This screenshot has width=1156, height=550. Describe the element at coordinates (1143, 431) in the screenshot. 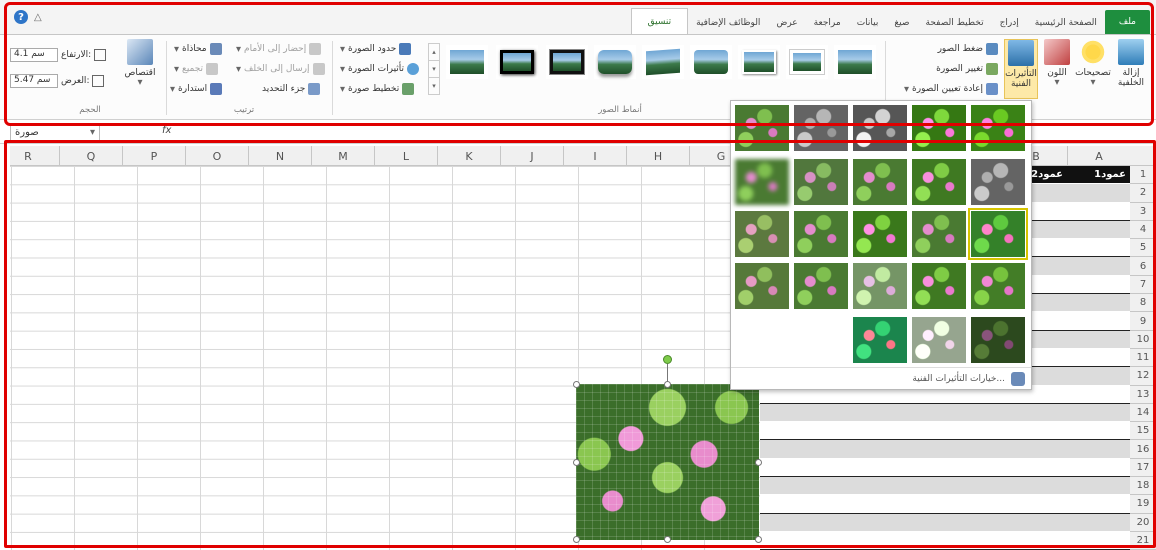

I see `row-header: 15` at that location.